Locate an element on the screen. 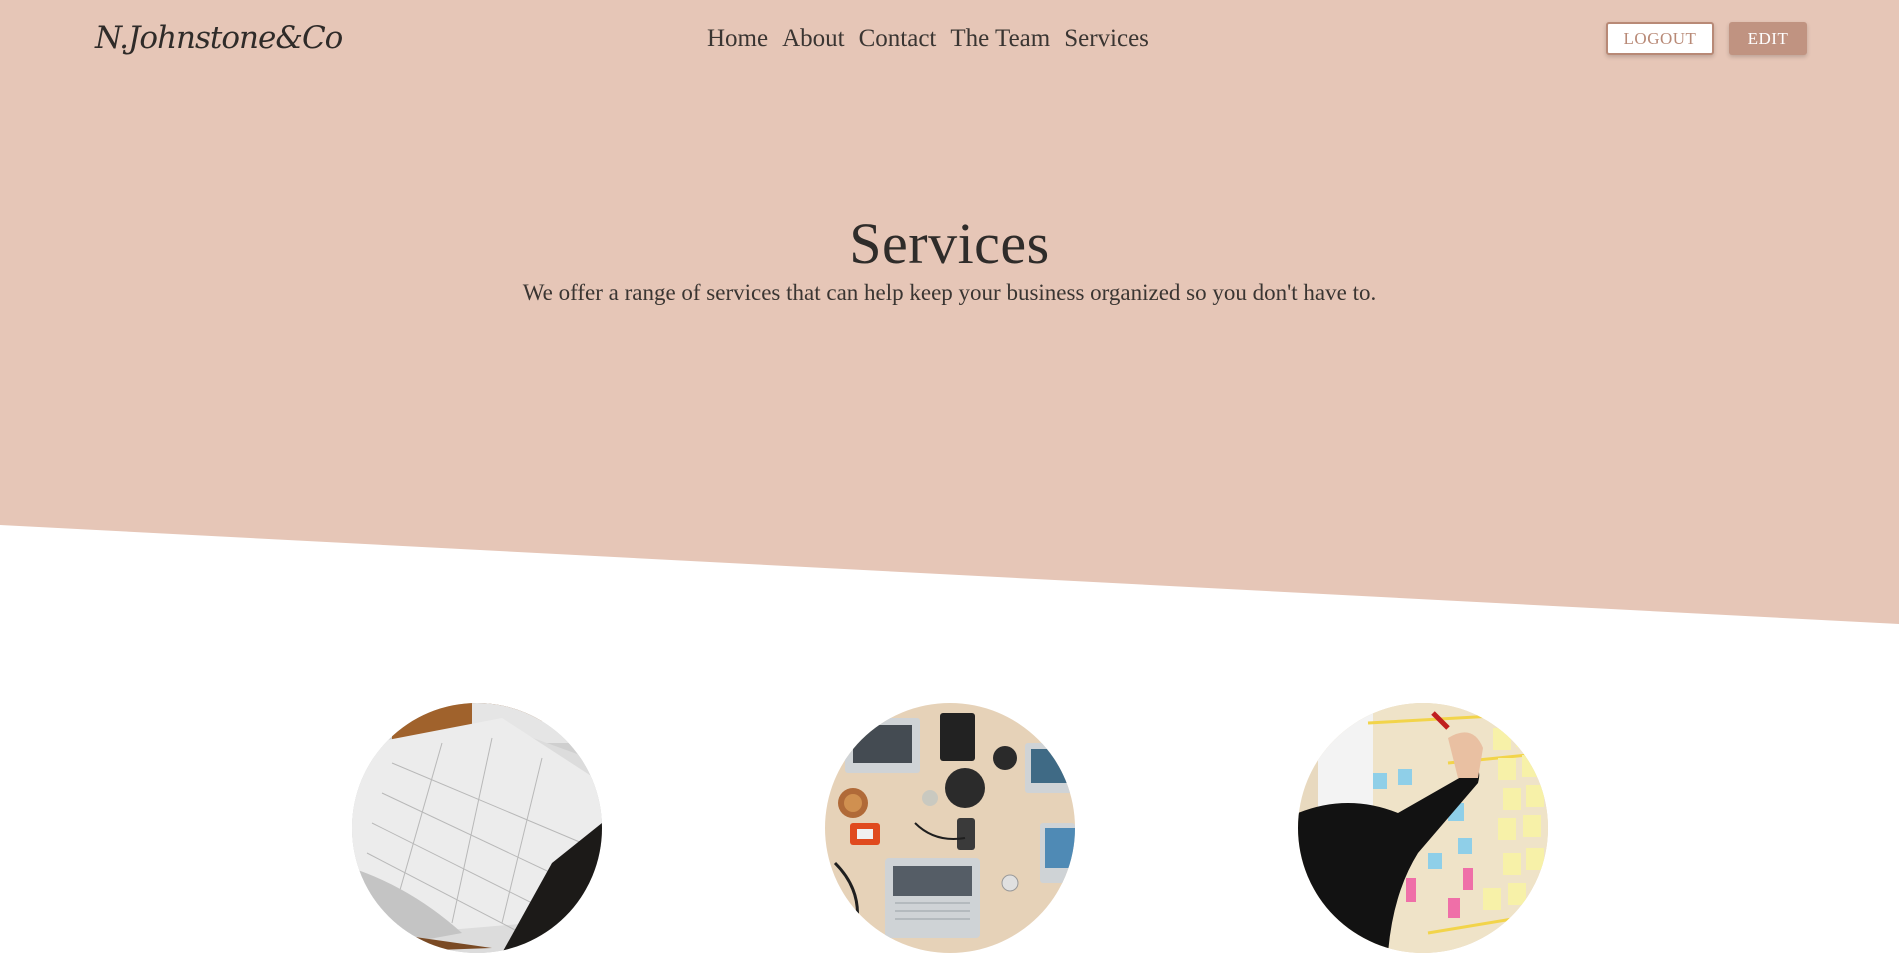 Image resolution: width=1899 pixels, height=953 pixels. nav-link-services: Services is located at coordinates (1106, 39).